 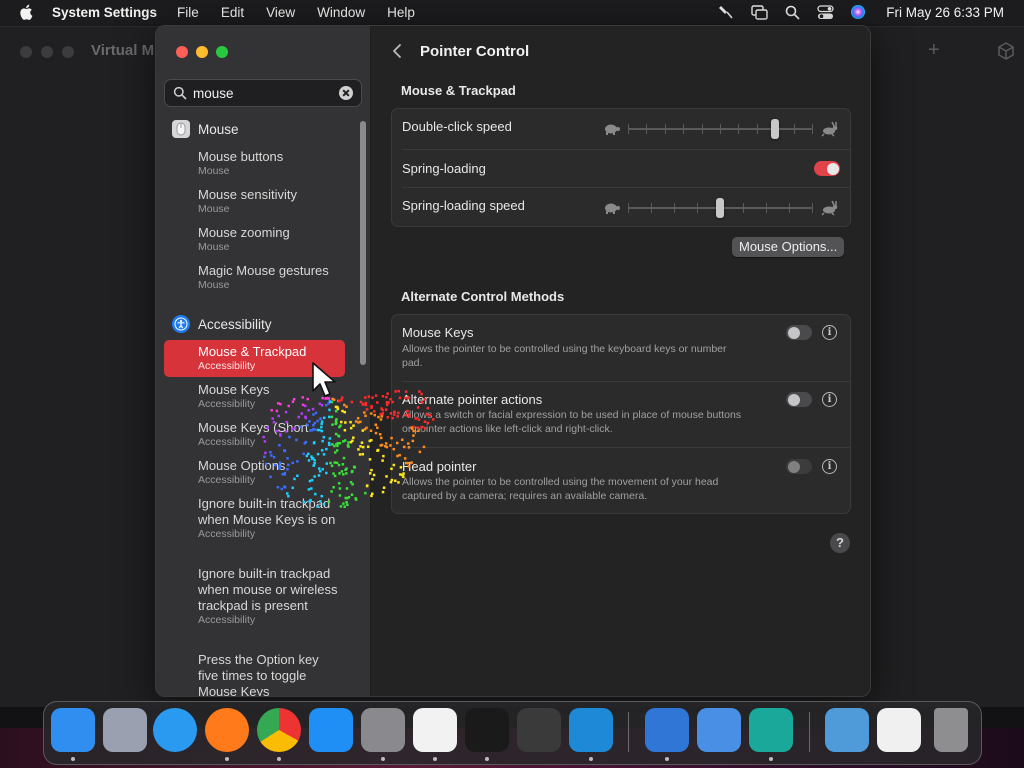 I want to click on textedit-icon, so click(x=435, y=730).